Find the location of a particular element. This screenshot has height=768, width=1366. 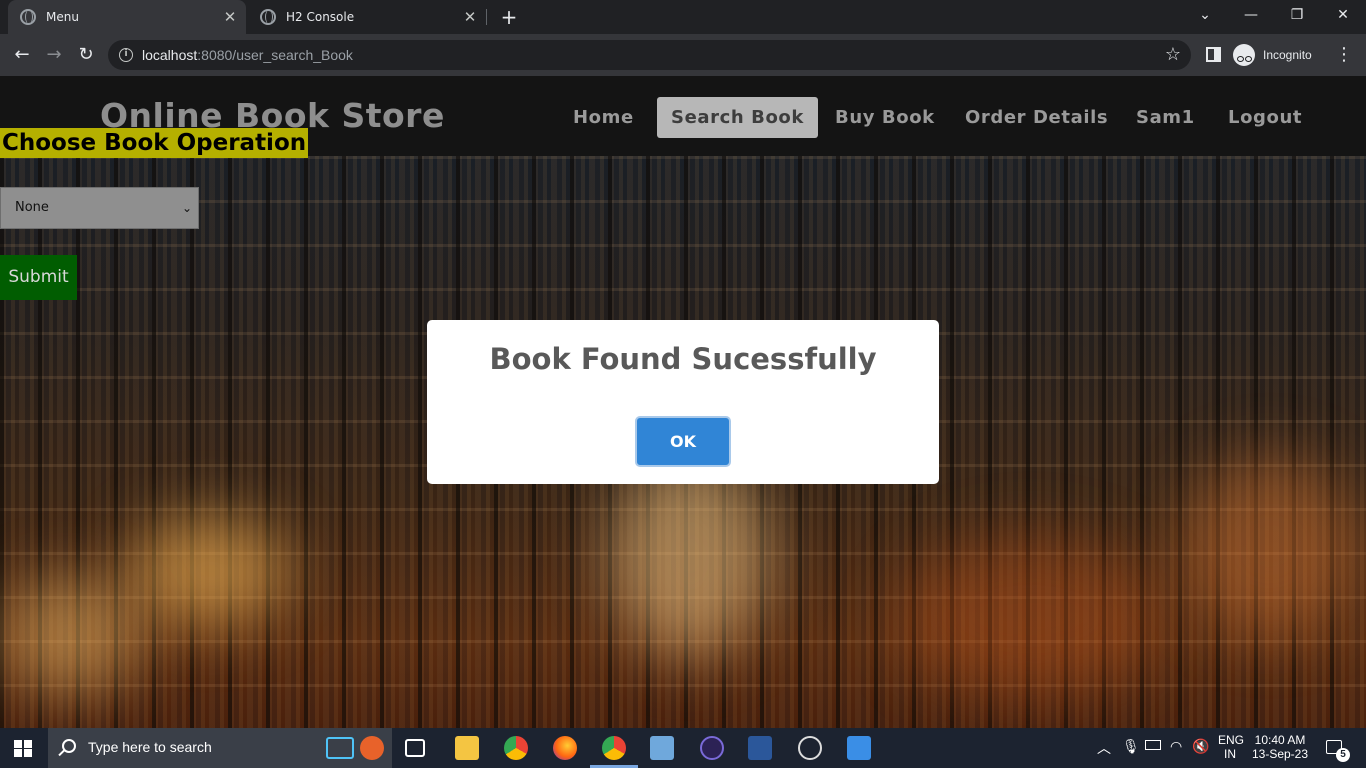

word-icon is located at coordinates (760, 748).